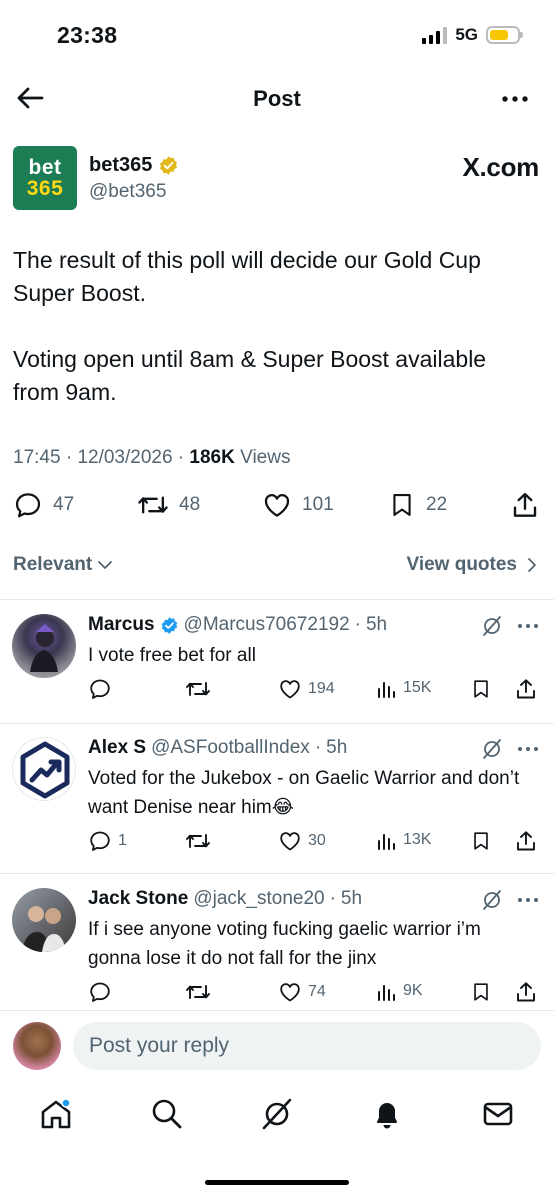 This screenshot has height=1199, width=554. I want to click on views-button: 13K, so click(403, 840).